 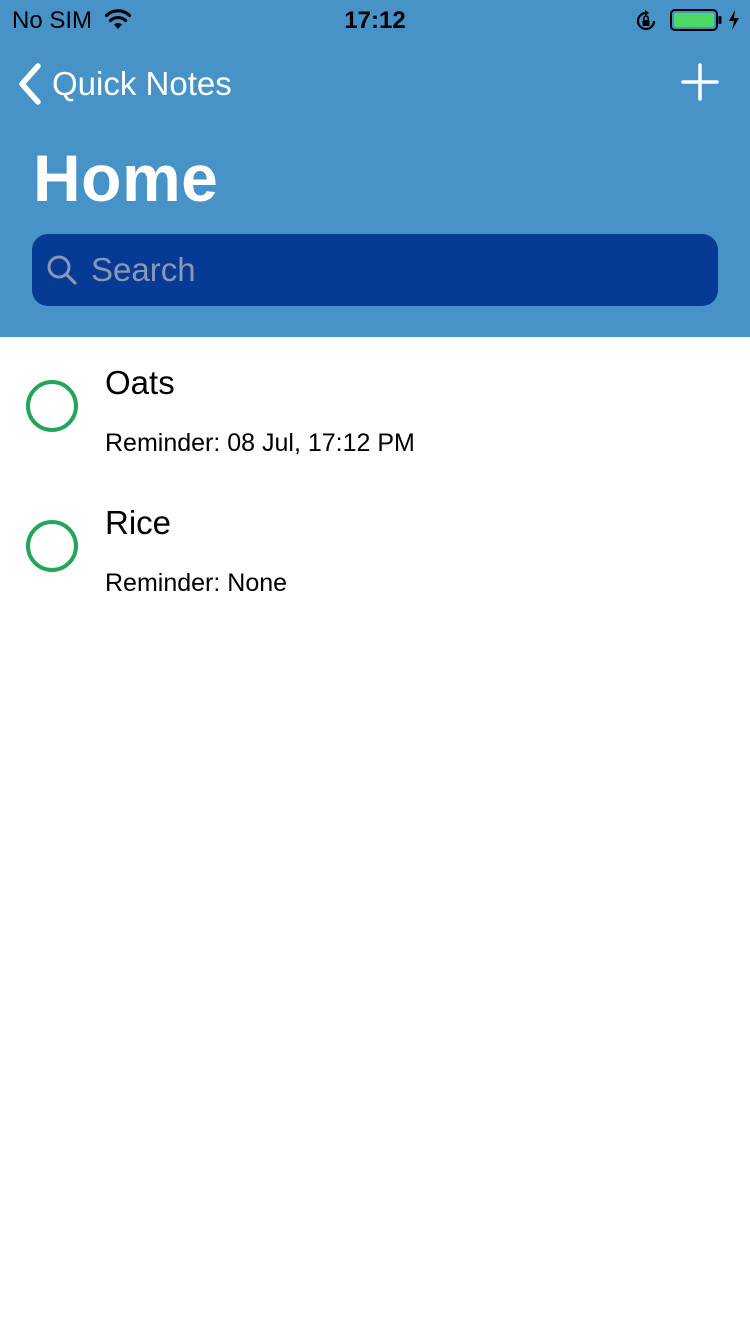 What do you see at coordinates (126, 178) in the screenshot?
I see `page-title: Home` at bounding box center [126, 178].